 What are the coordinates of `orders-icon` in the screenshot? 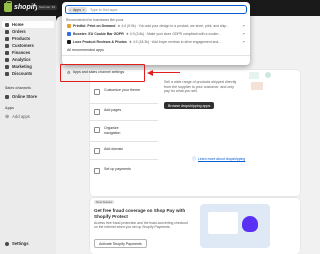 It's located at (7, 31).